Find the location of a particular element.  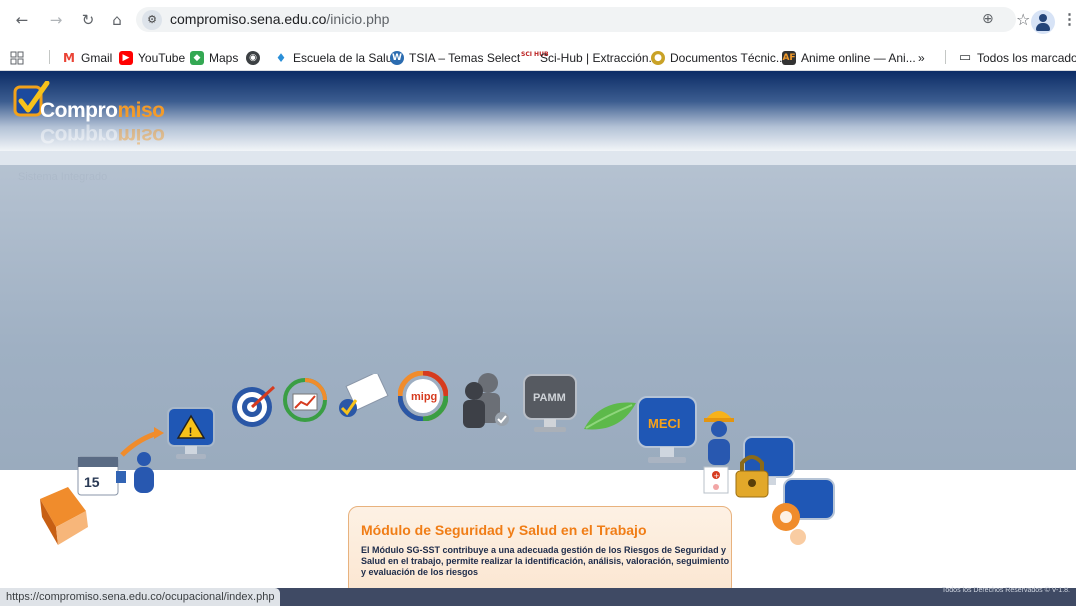

team-chart-icon is located at coordinates (304, 403).